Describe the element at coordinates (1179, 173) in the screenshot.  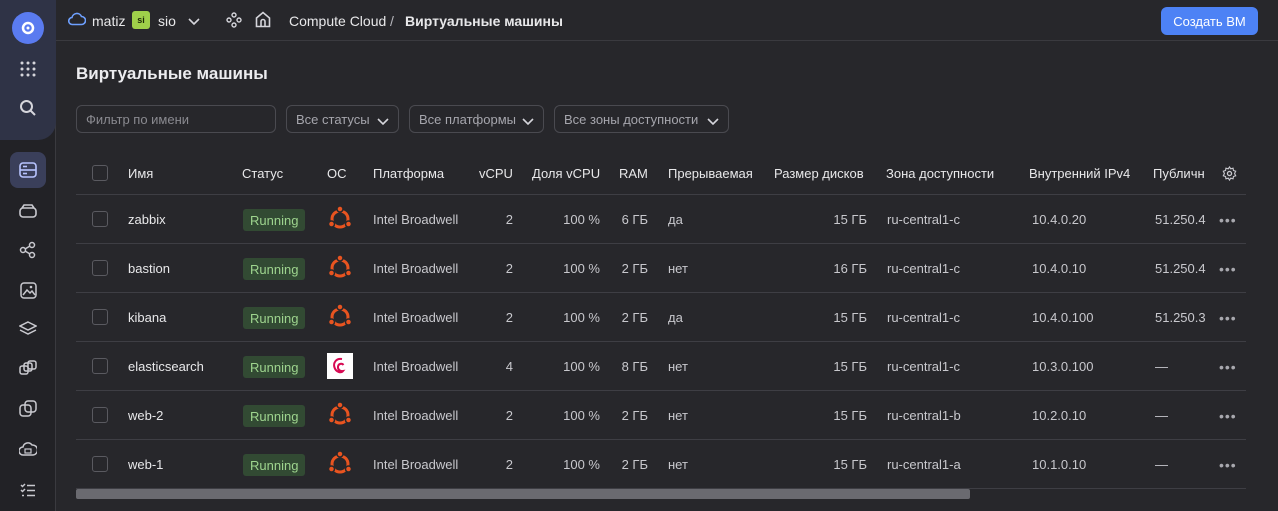
I see `column-header-public-ip: Публичн` at that location.